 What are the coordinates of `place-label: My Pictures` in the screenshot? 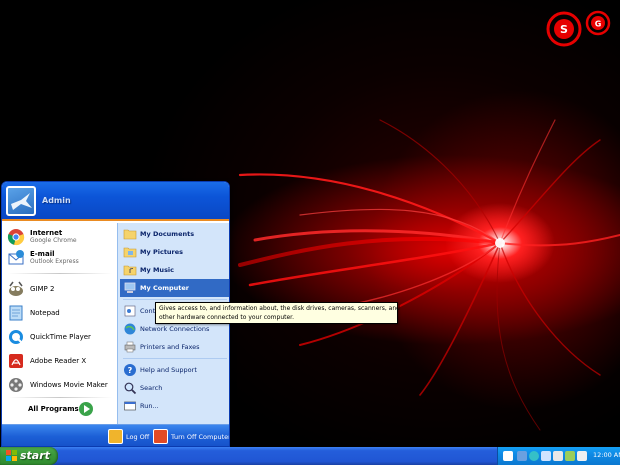 It's located at (162, 252).